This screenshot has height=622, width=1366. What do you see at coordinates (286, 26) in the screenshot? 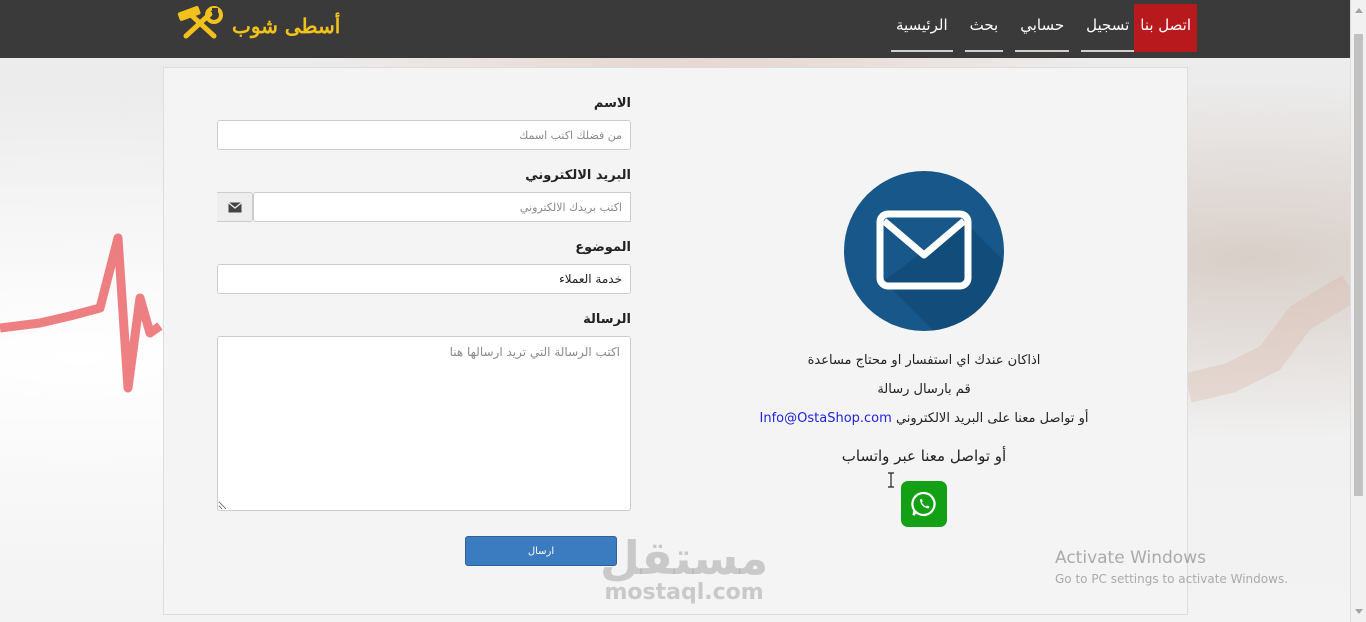
I see `brand-name: أسطى شوب` at bounding box center [286, 26].